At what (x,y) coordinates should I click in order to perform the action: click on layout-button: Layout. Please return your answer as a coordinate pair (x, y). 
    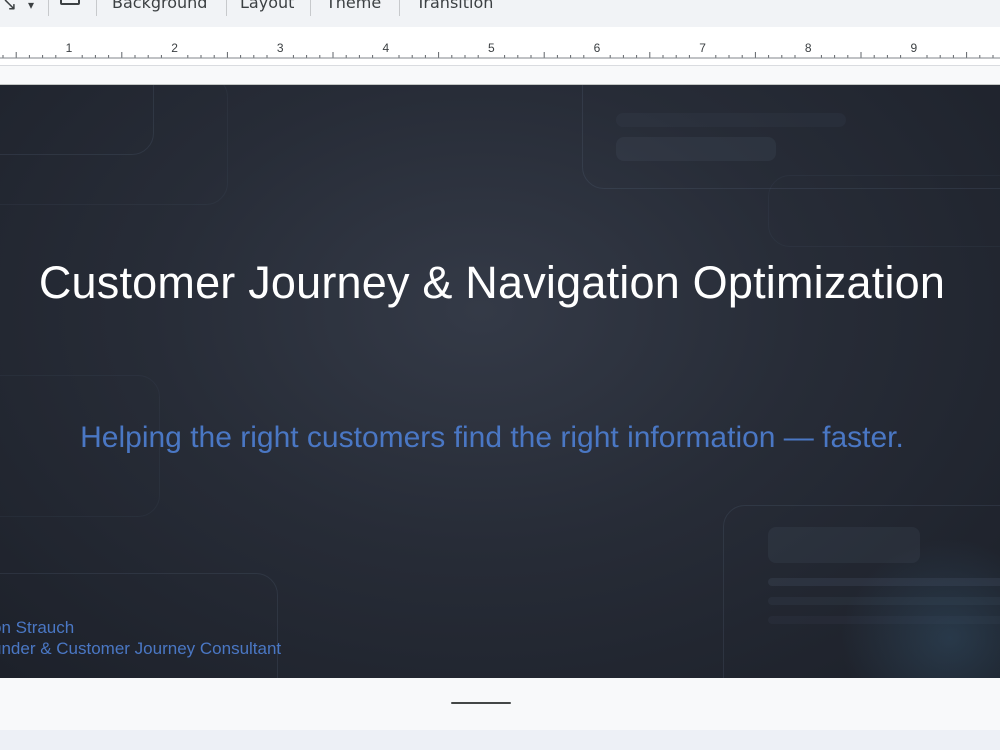
    Looking at the image, I should click on (267, 6).